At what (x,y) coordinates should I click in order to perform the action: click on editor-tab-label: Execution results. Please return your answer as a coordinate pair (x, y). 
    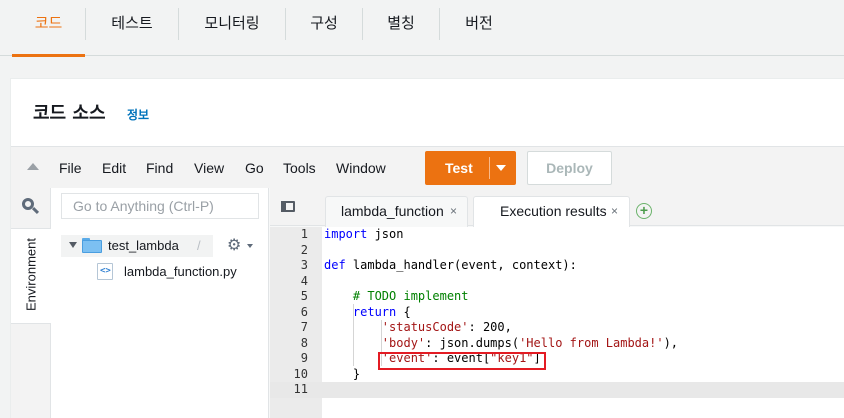
    Looking at the image, I should click on (553, 211).